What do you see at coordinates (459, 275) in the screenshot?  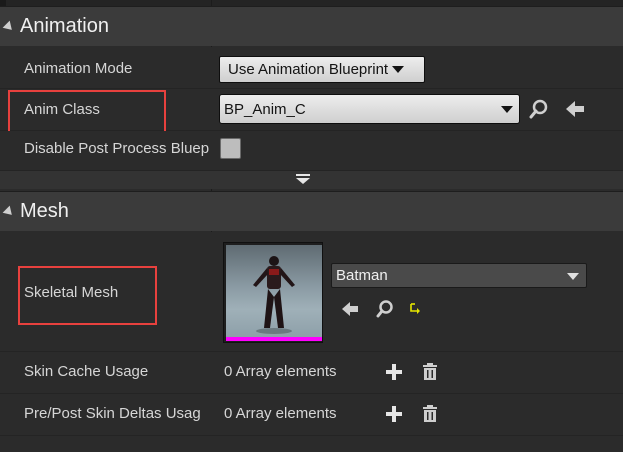 I see `skeletal-mesh-dropdown: Batman` at bounding box center [459, 275].